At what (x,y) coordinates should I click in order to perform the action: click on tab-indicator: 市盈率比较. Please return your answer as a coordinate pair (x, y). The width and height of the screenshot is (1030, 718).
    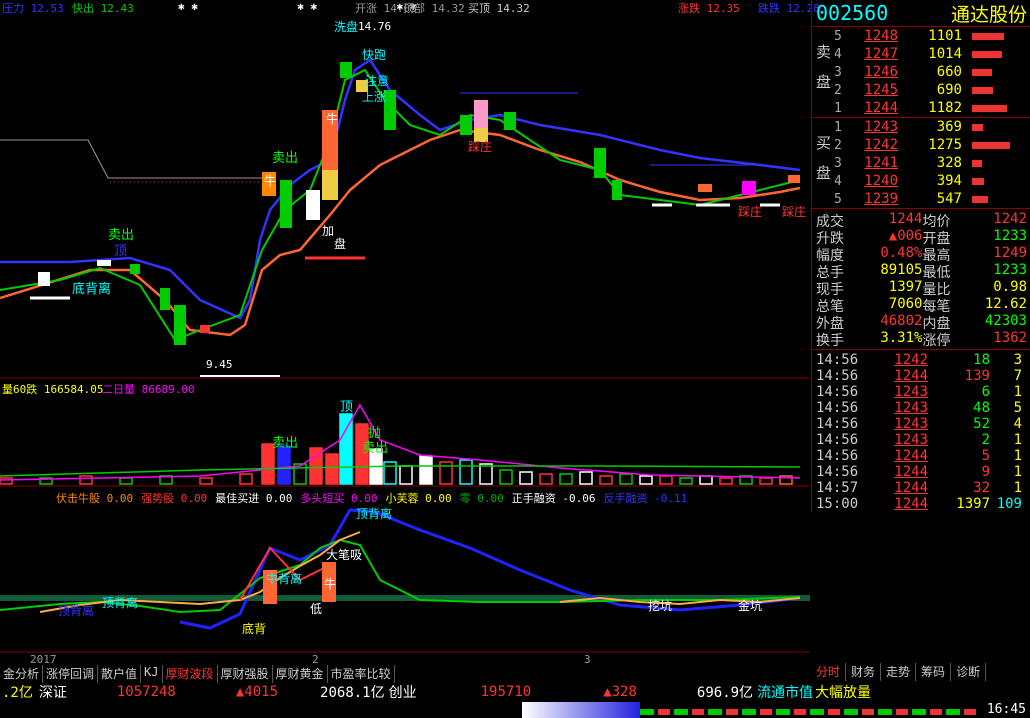
    Looking at the image, I should click on (361, 674).